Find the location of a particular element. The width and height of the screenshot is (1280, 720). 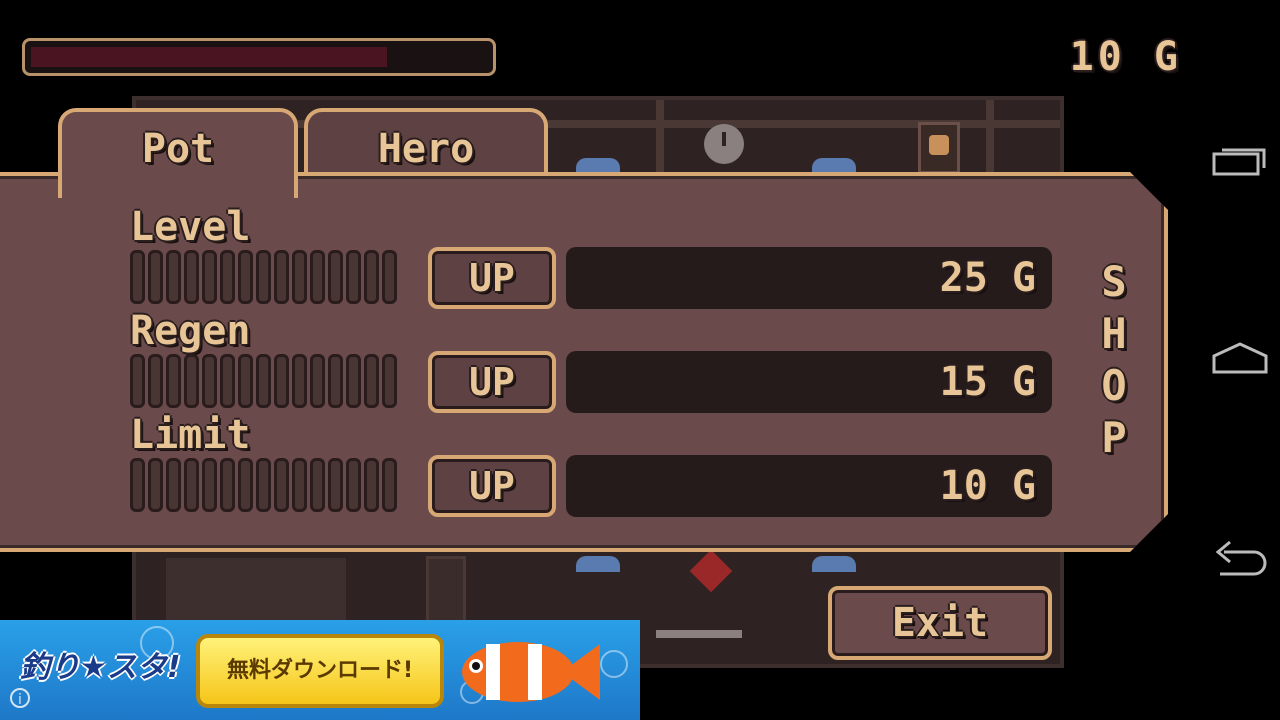

level-up-button: UP is located at coordinates (492, 278).